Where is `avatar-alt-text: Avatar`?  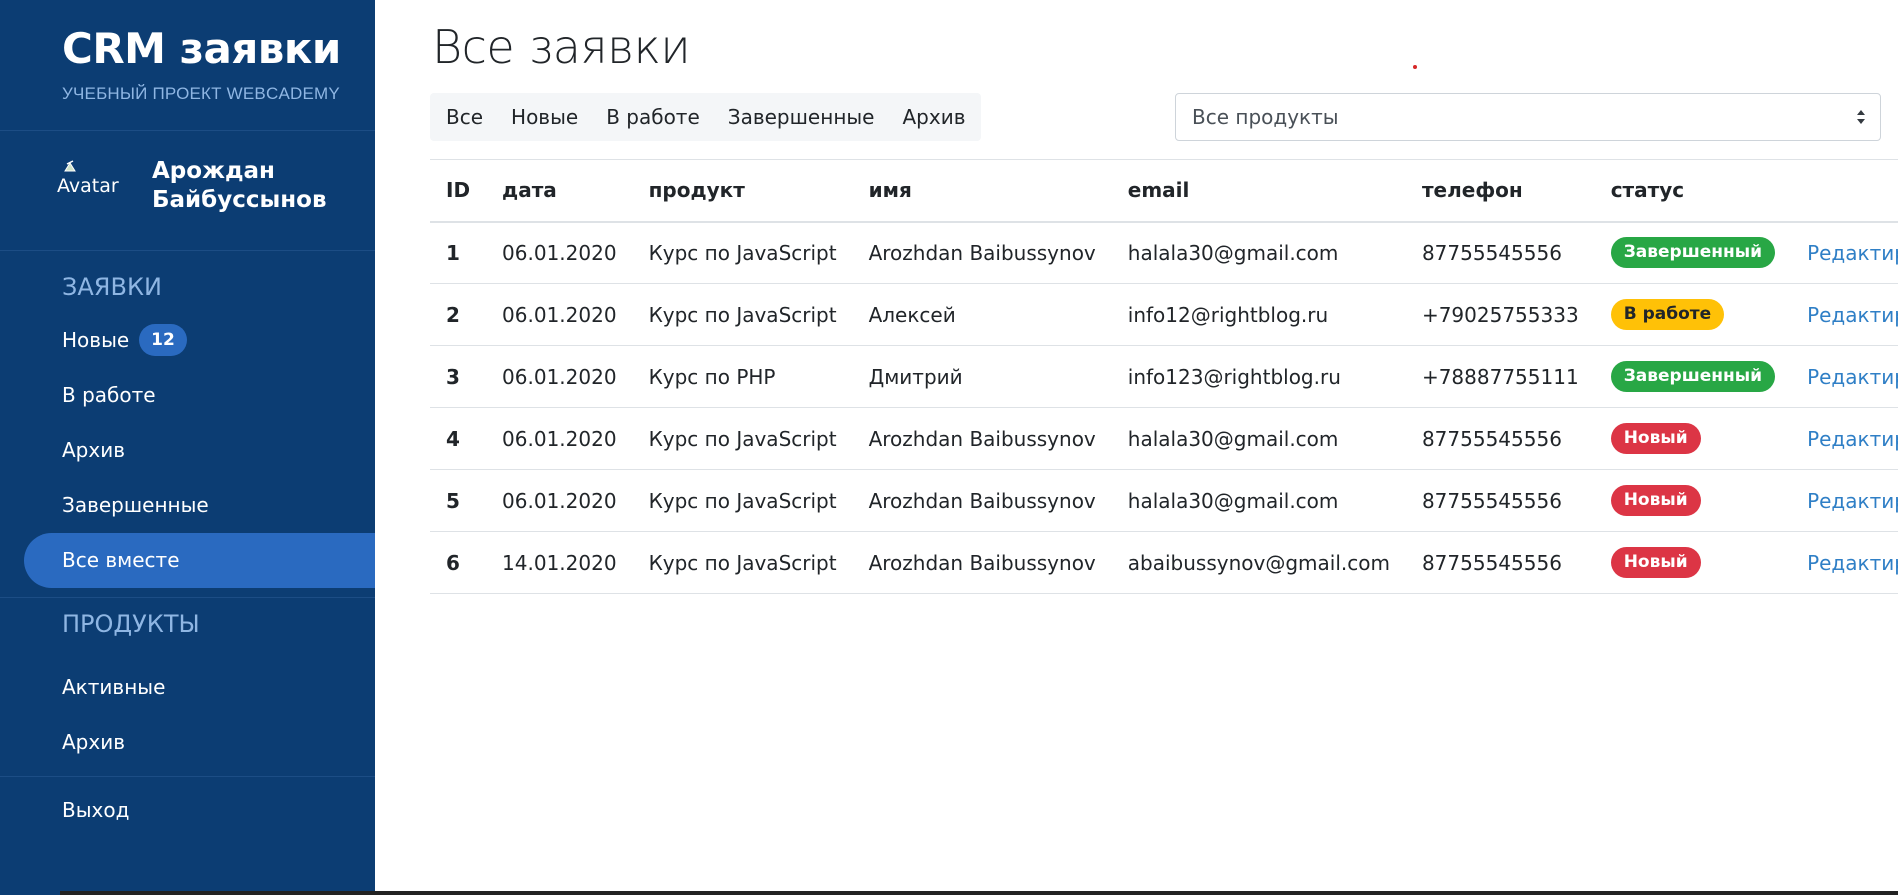 avatar-alt-text: Avatar is located at coordinates (88, 186).